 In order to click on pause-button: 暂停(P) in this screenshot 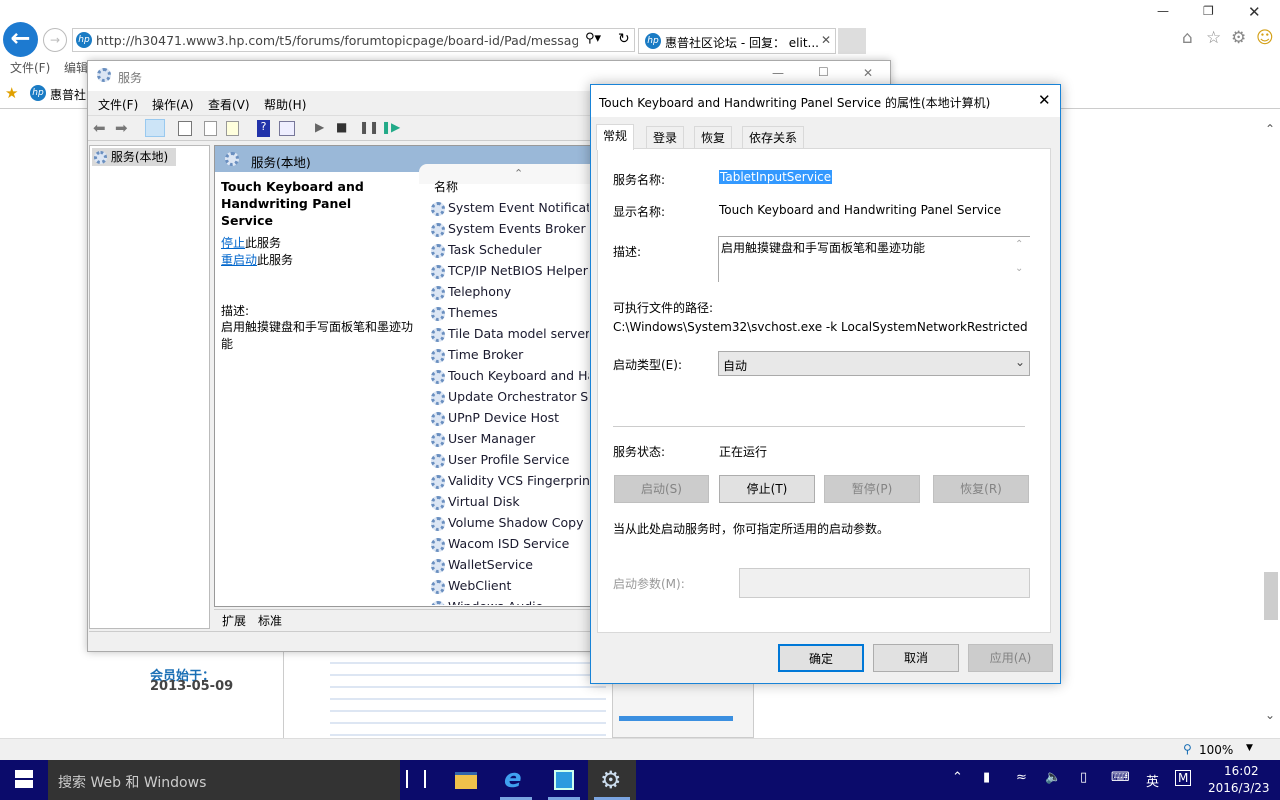, I will do `click(872, 489)`.